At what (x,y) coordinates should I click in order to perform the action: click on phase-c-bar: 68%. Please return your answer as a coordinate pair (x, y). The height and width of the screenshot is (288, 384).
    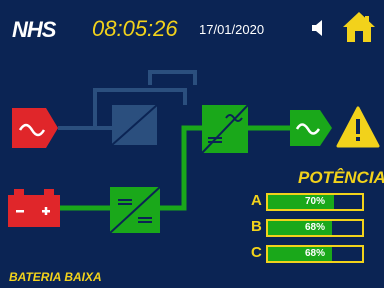
    Looking at the image, I should click on (315, 254).